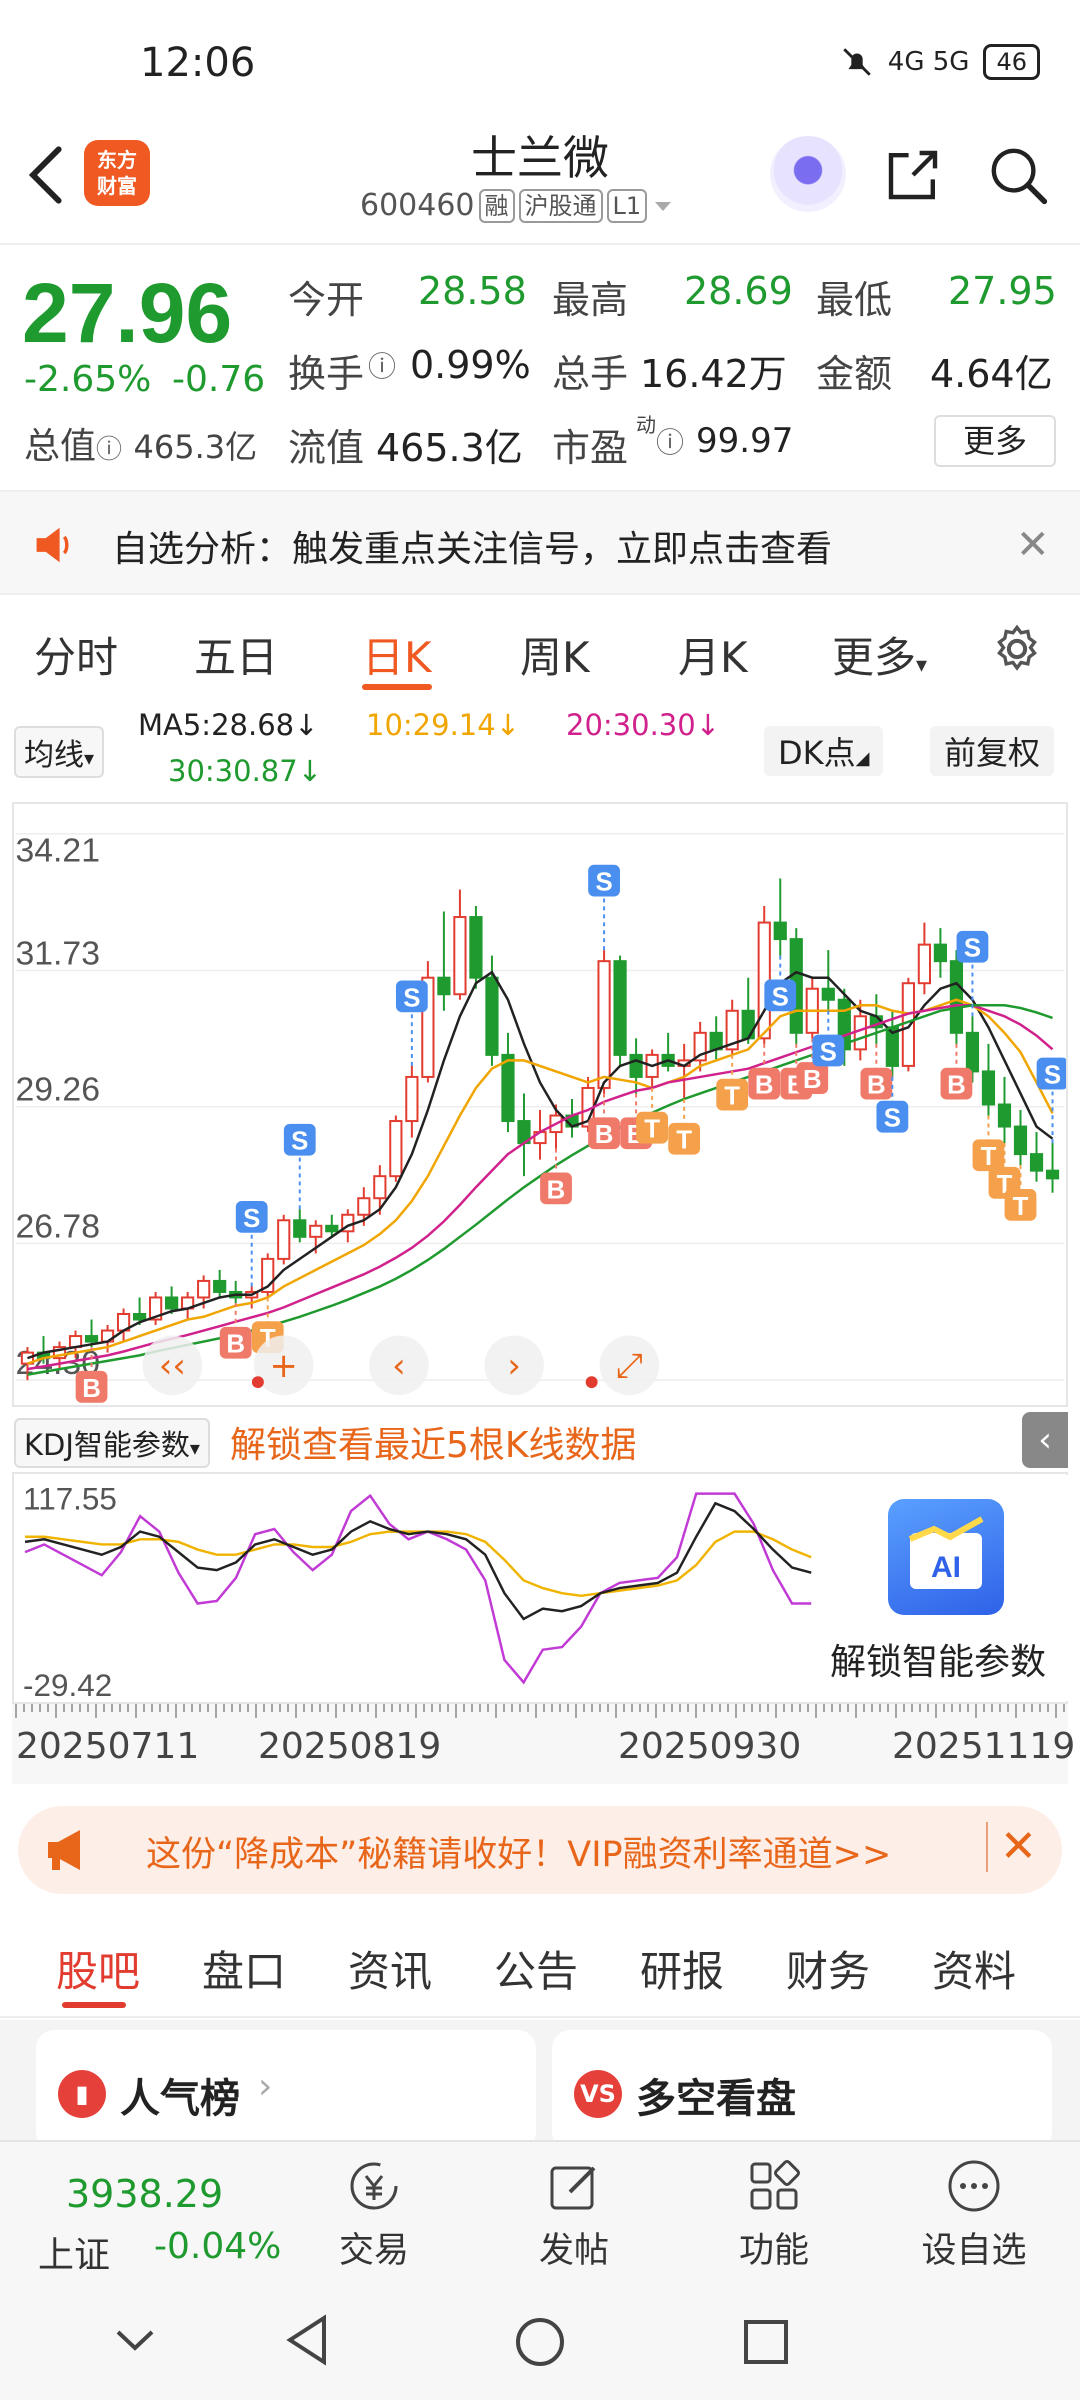  What do you see at coordinates (265, 2086) in the screenshot?
I see `chevron-right-icon: ›` at bounding box center [265, 2086].